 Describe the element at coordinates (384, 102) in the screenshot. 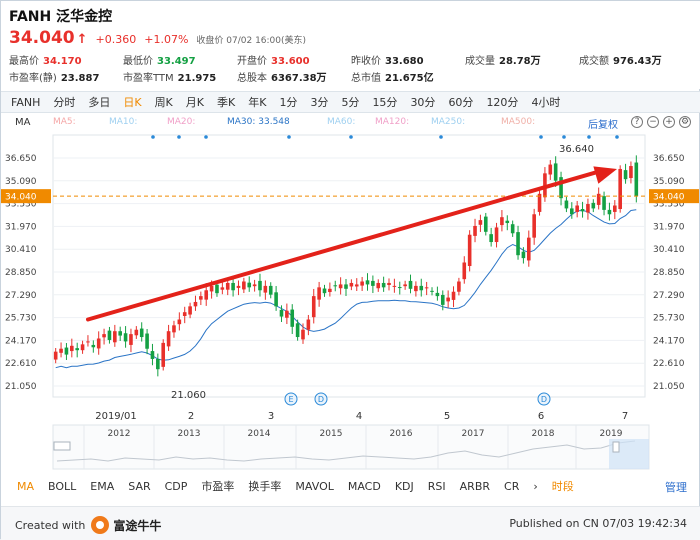

I see `period-tab: 15分` at that location.